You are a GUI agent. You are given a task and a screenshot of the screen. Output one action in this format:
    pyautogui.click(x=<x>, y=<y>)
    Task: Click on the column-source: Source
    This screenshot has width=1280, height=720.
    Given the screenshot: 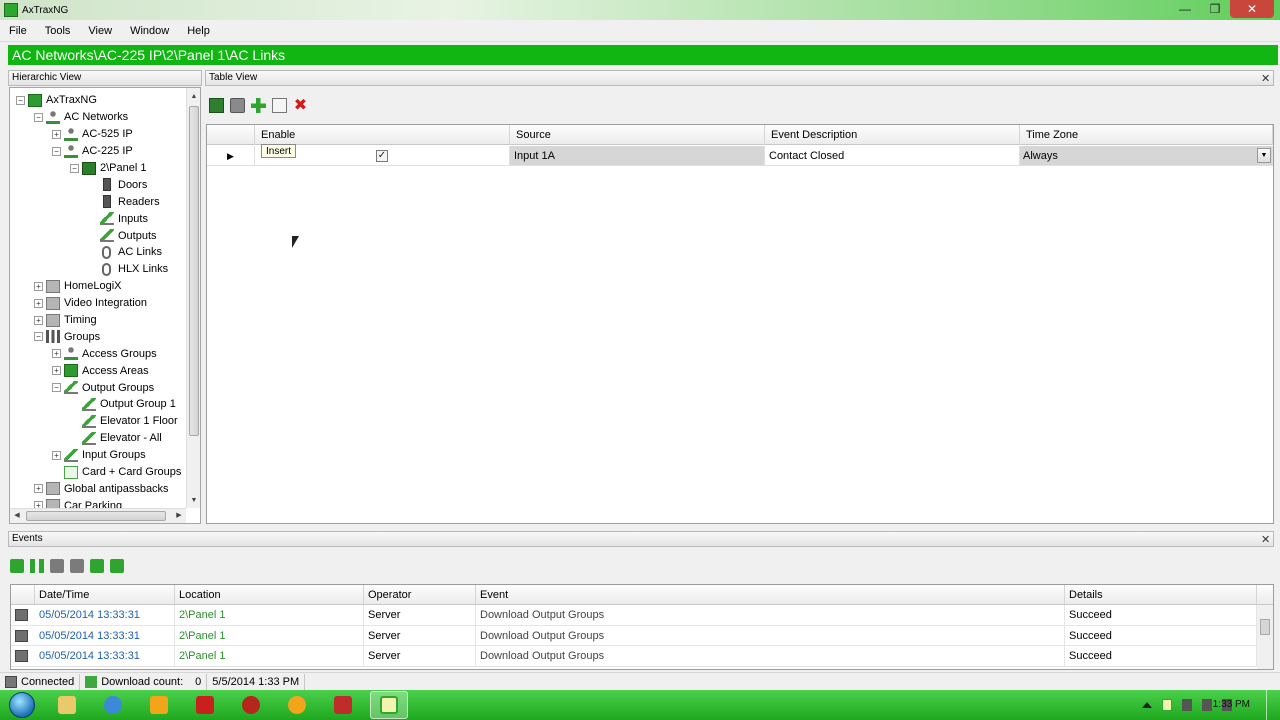 What is the action you would take?
    pyautogui.click(x=637, y=135)
    